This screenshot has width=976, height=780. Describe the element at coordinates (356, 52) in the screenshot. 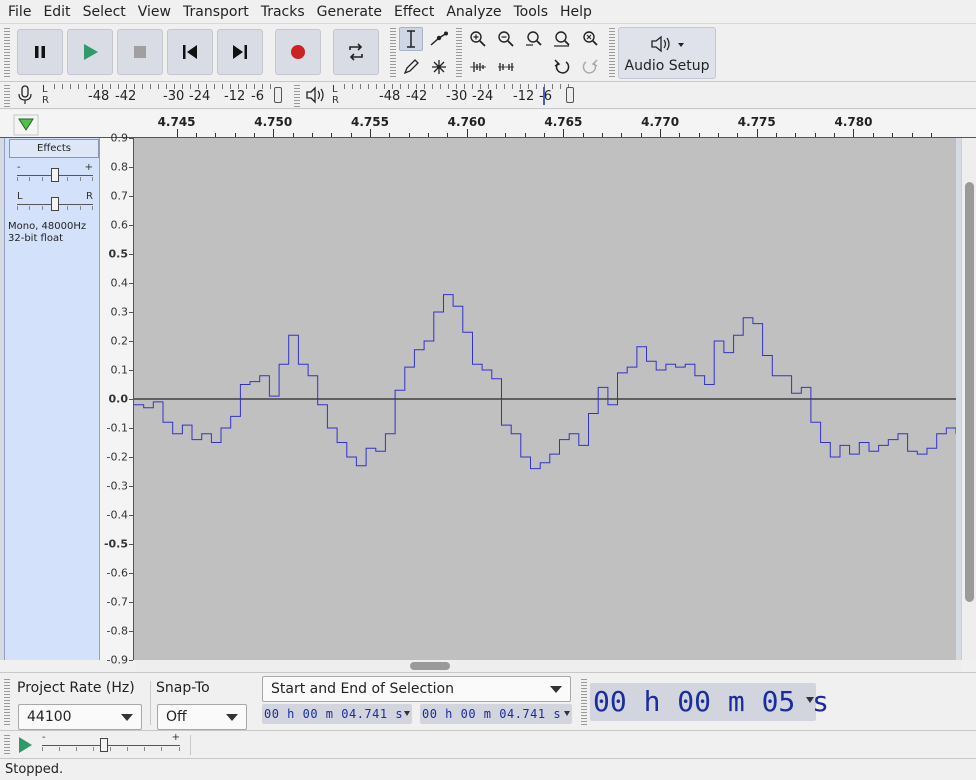

I see `loop-button` at that location.